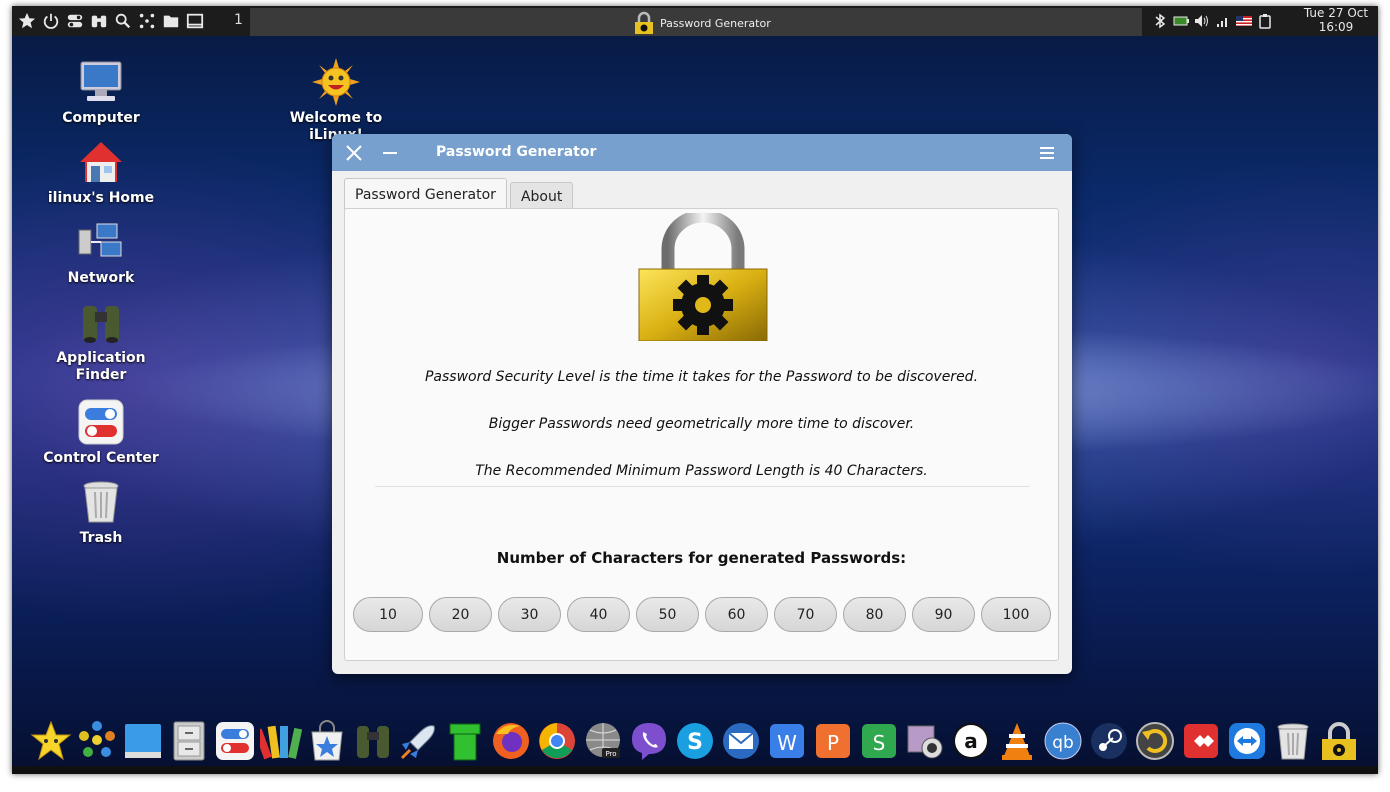 The height and width of the screenshot is (792, 1390). Describe the element at coordinates (425, 194) in the screenshot. I see `tab-password-generator: Password Generator` at that location.